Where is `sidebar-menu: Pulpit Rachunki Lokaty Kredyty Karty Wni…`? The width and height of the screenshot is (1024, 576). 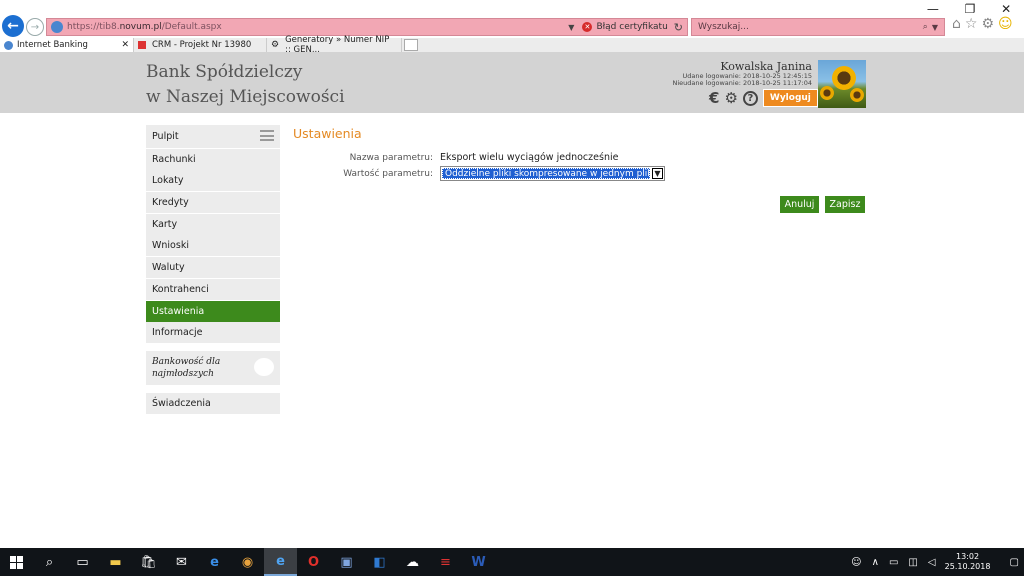
sidebar-menu: Pulpit Rachunki Lokaty Kredyty Karty Wni… is located at coordinates (213, 270).